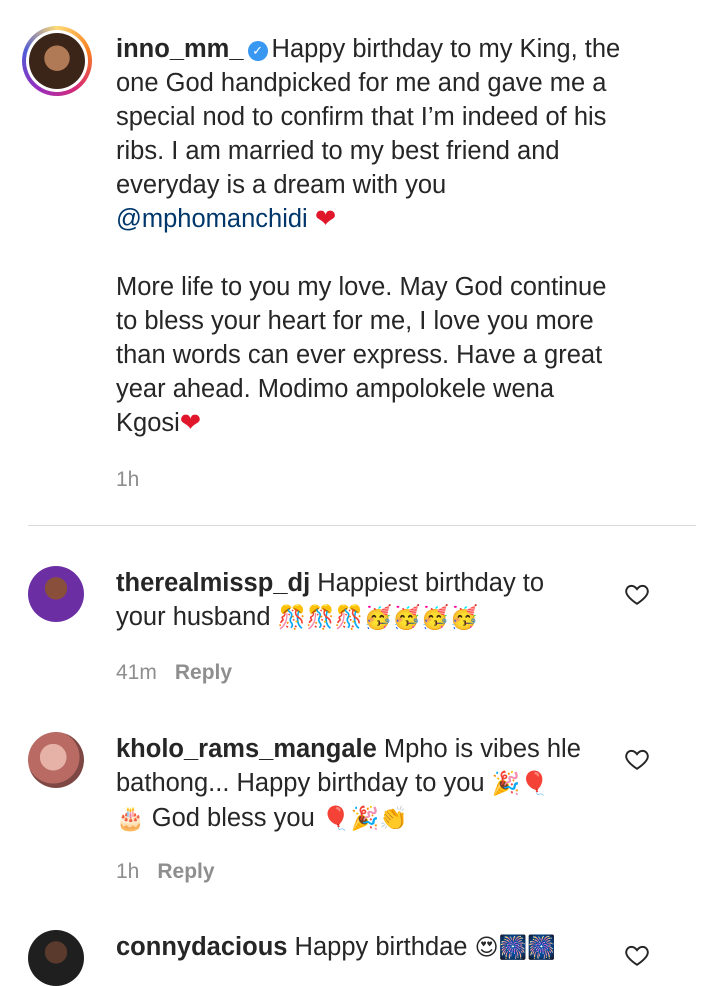  I want to click on verified-badge-icon: ✓, so click(257, 51).